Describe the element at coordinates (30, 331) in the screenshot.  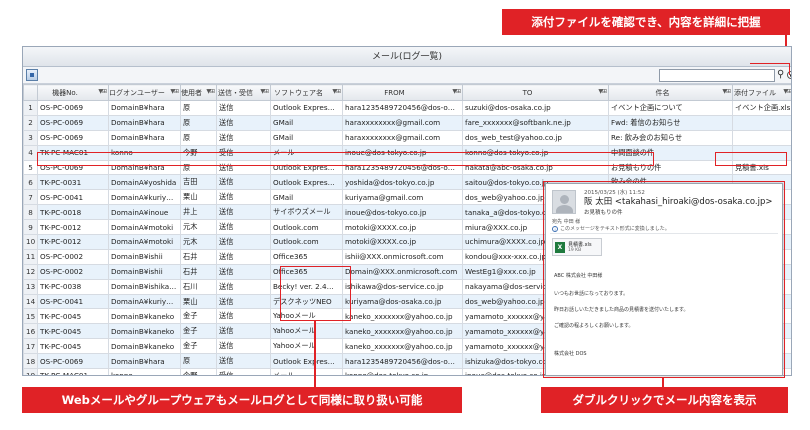
I see `row-number-cell: 16` at that location.